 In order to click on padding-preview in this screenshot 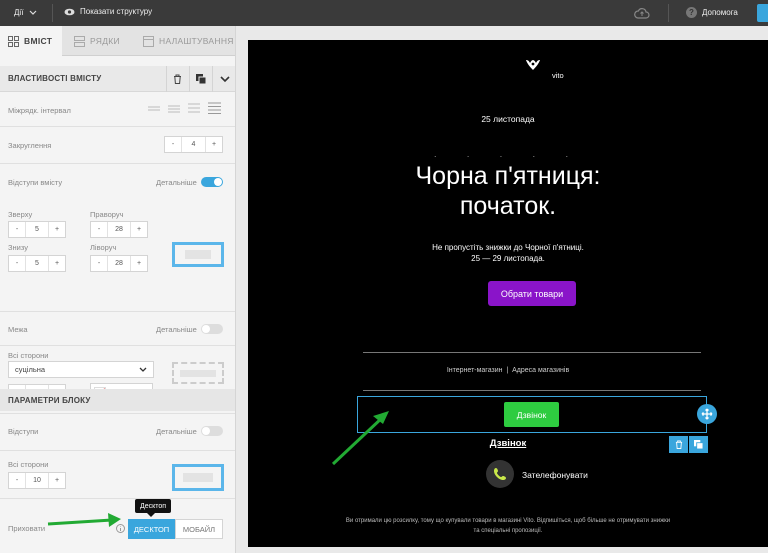, I will do `click(198, 254)`.